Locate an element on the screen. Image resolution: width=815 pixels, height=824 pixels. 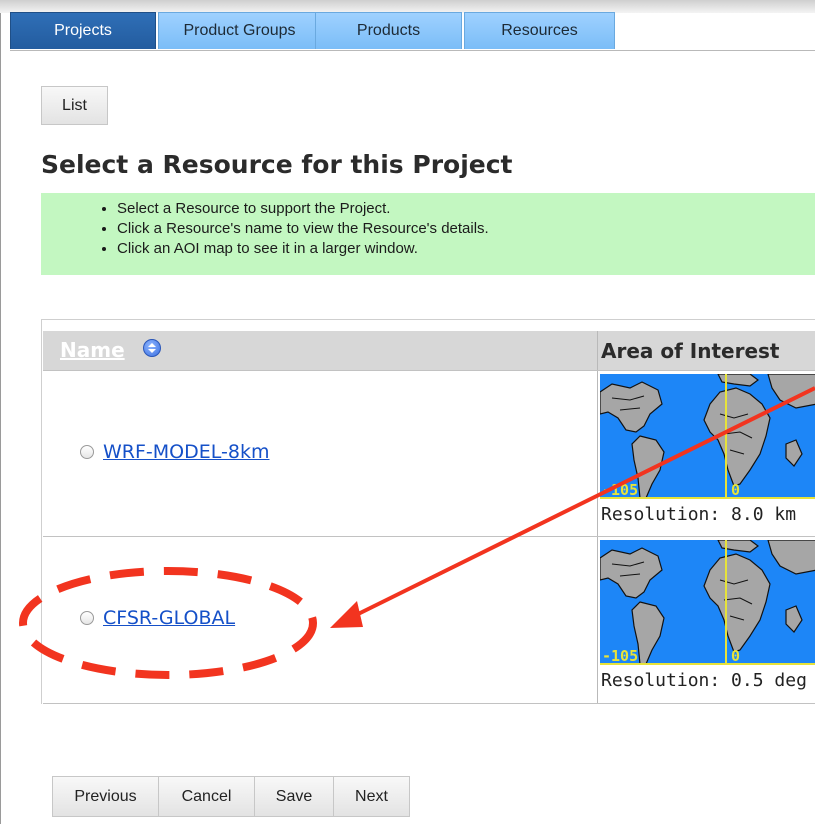
save-button: Save is located at coordinates (294, 796).